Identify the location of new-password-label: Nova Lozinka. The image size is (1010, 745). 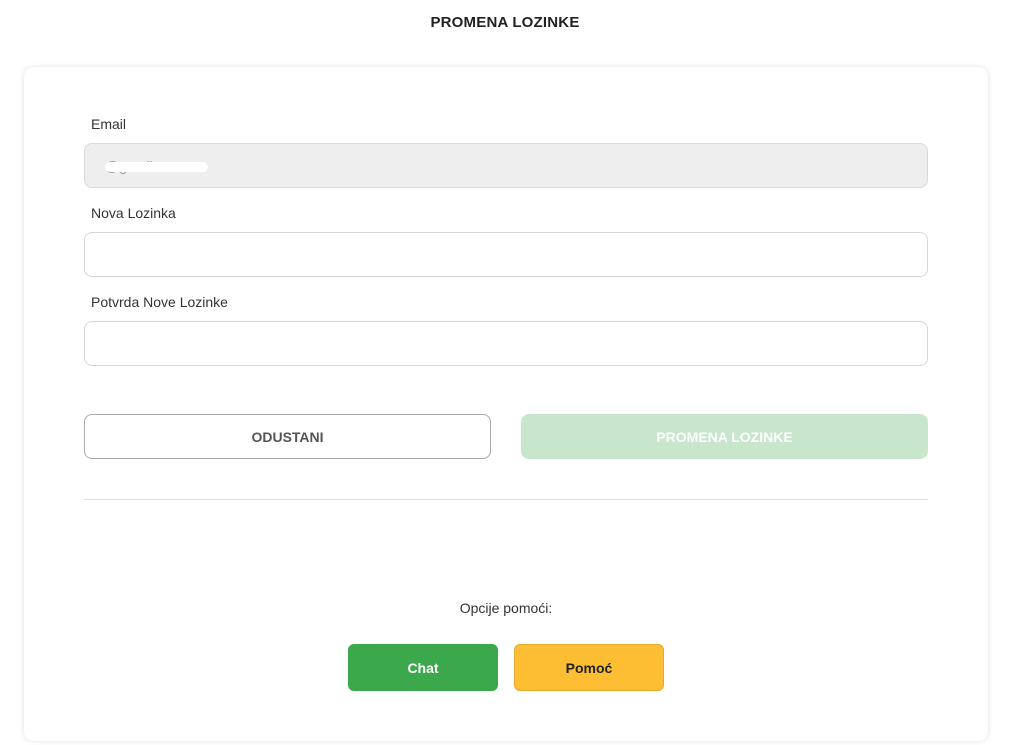
(133, 213).